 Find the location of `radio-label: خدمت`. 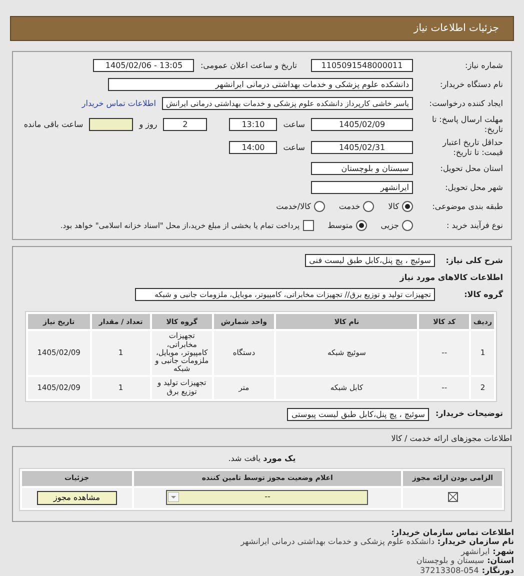

radio-label: خدمت is located at coordinates (349, 207).